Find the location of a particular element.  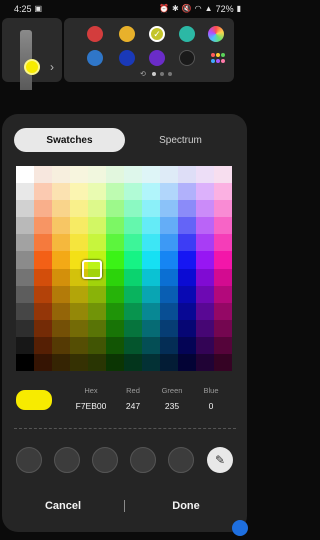

hex-value: F7EB00 is located at coordinates (91, 406).